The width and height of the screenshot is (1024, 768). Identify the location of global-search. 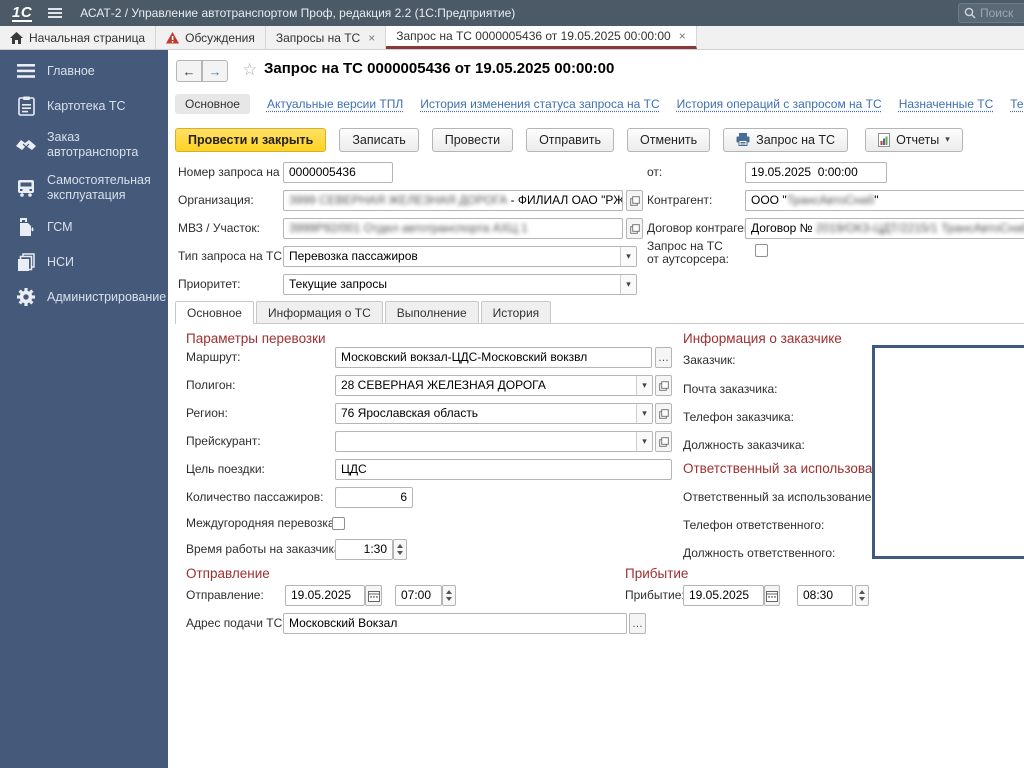
(991, 13).